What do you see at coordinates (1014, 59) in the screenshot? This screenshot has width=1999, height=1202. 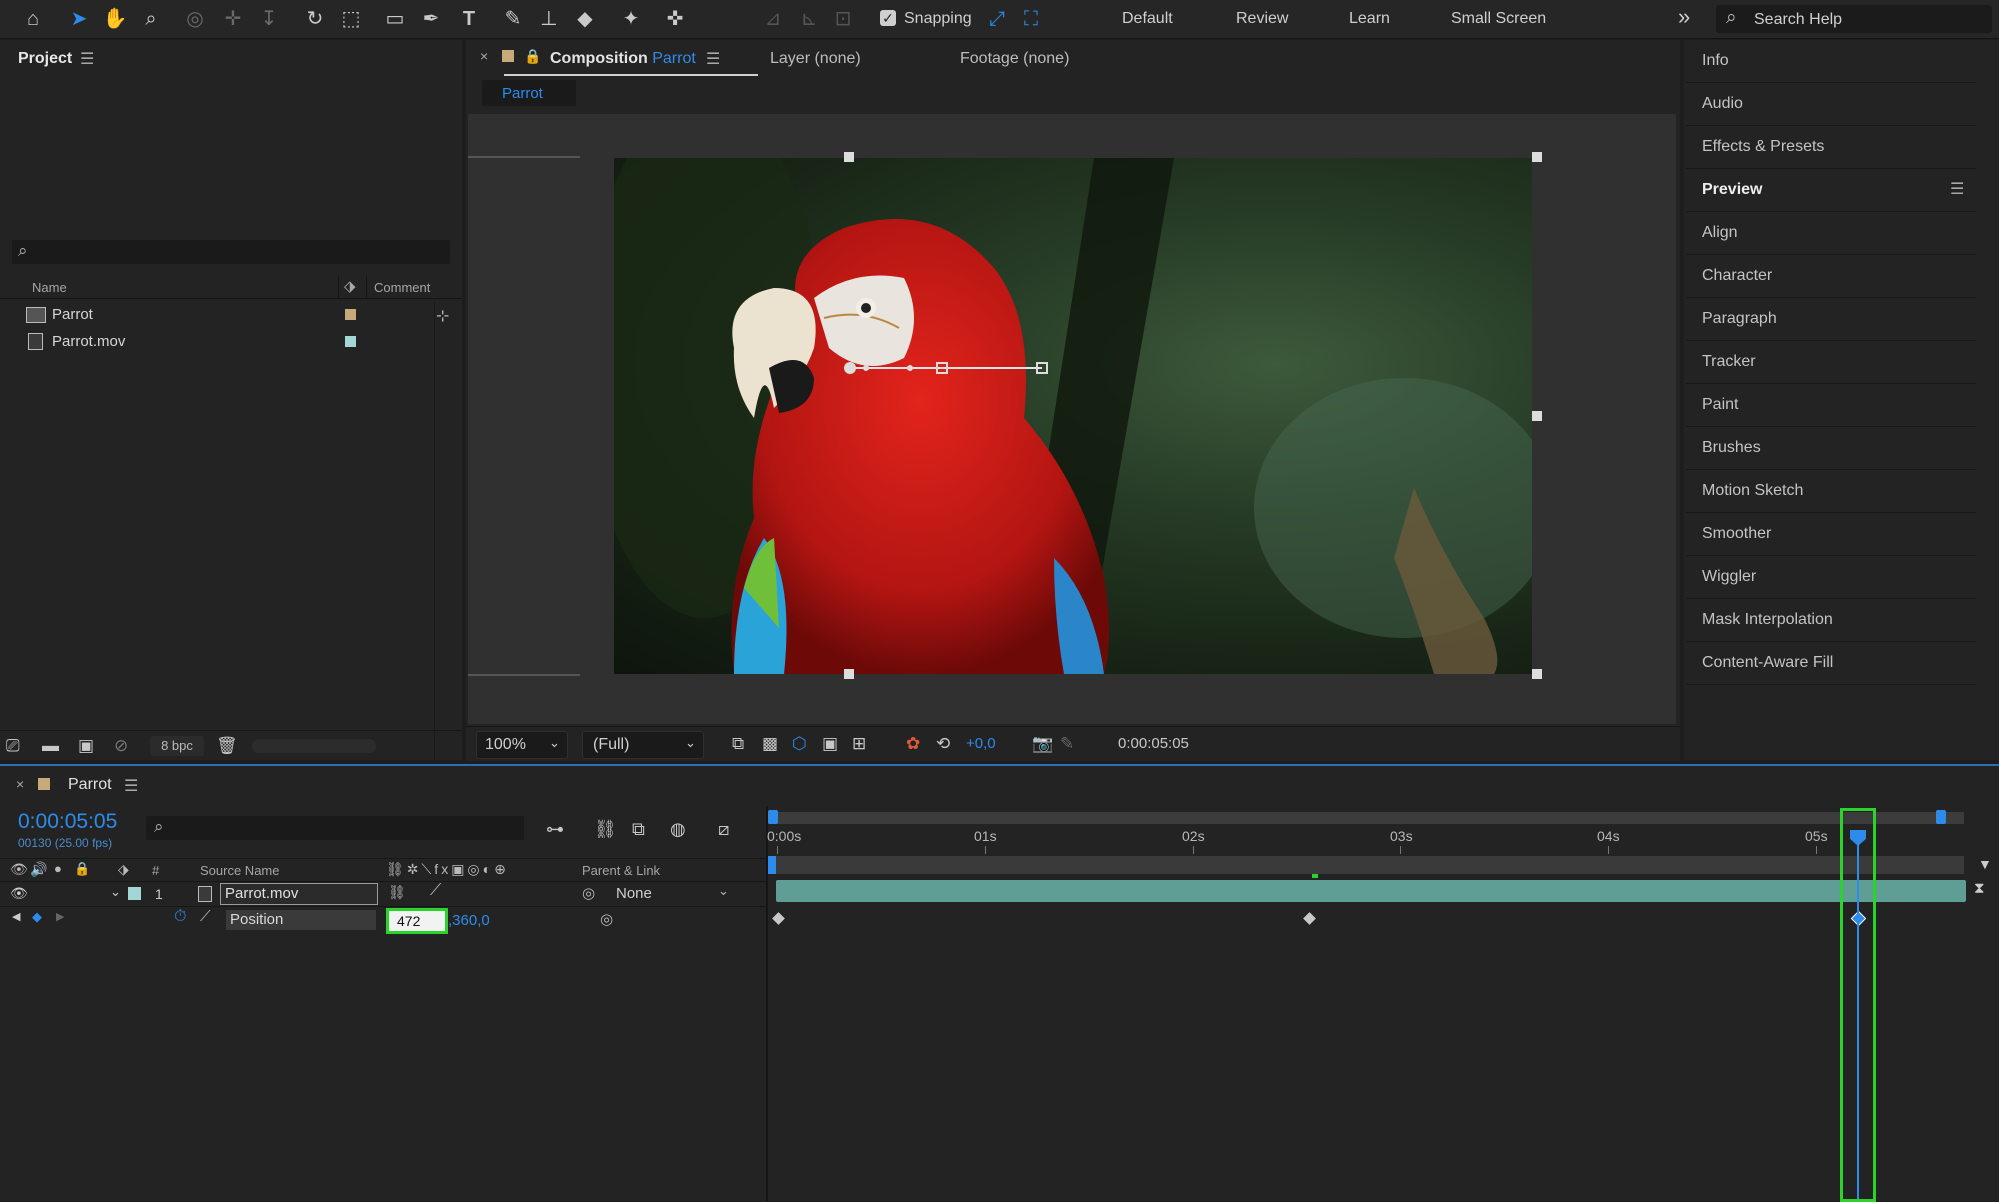 I see `tab-footage: Footage (none)` at bounding box center [1014, 59].